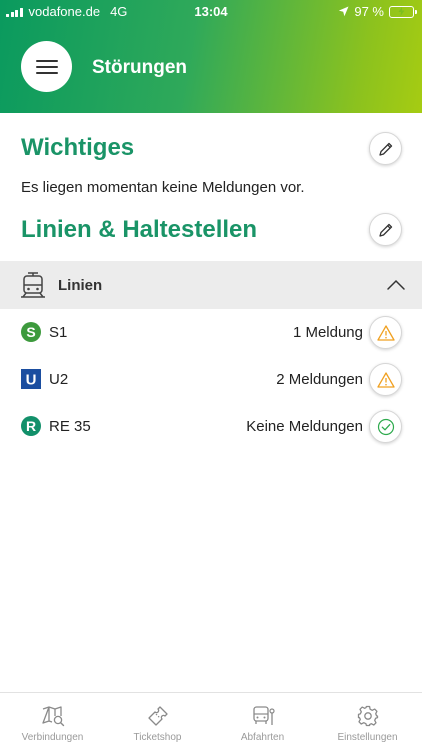 This screenshot has height=750, width=422. Describe the element at coordinates (58, 332) in the screenshot. I see `line-name: S1` at that location.